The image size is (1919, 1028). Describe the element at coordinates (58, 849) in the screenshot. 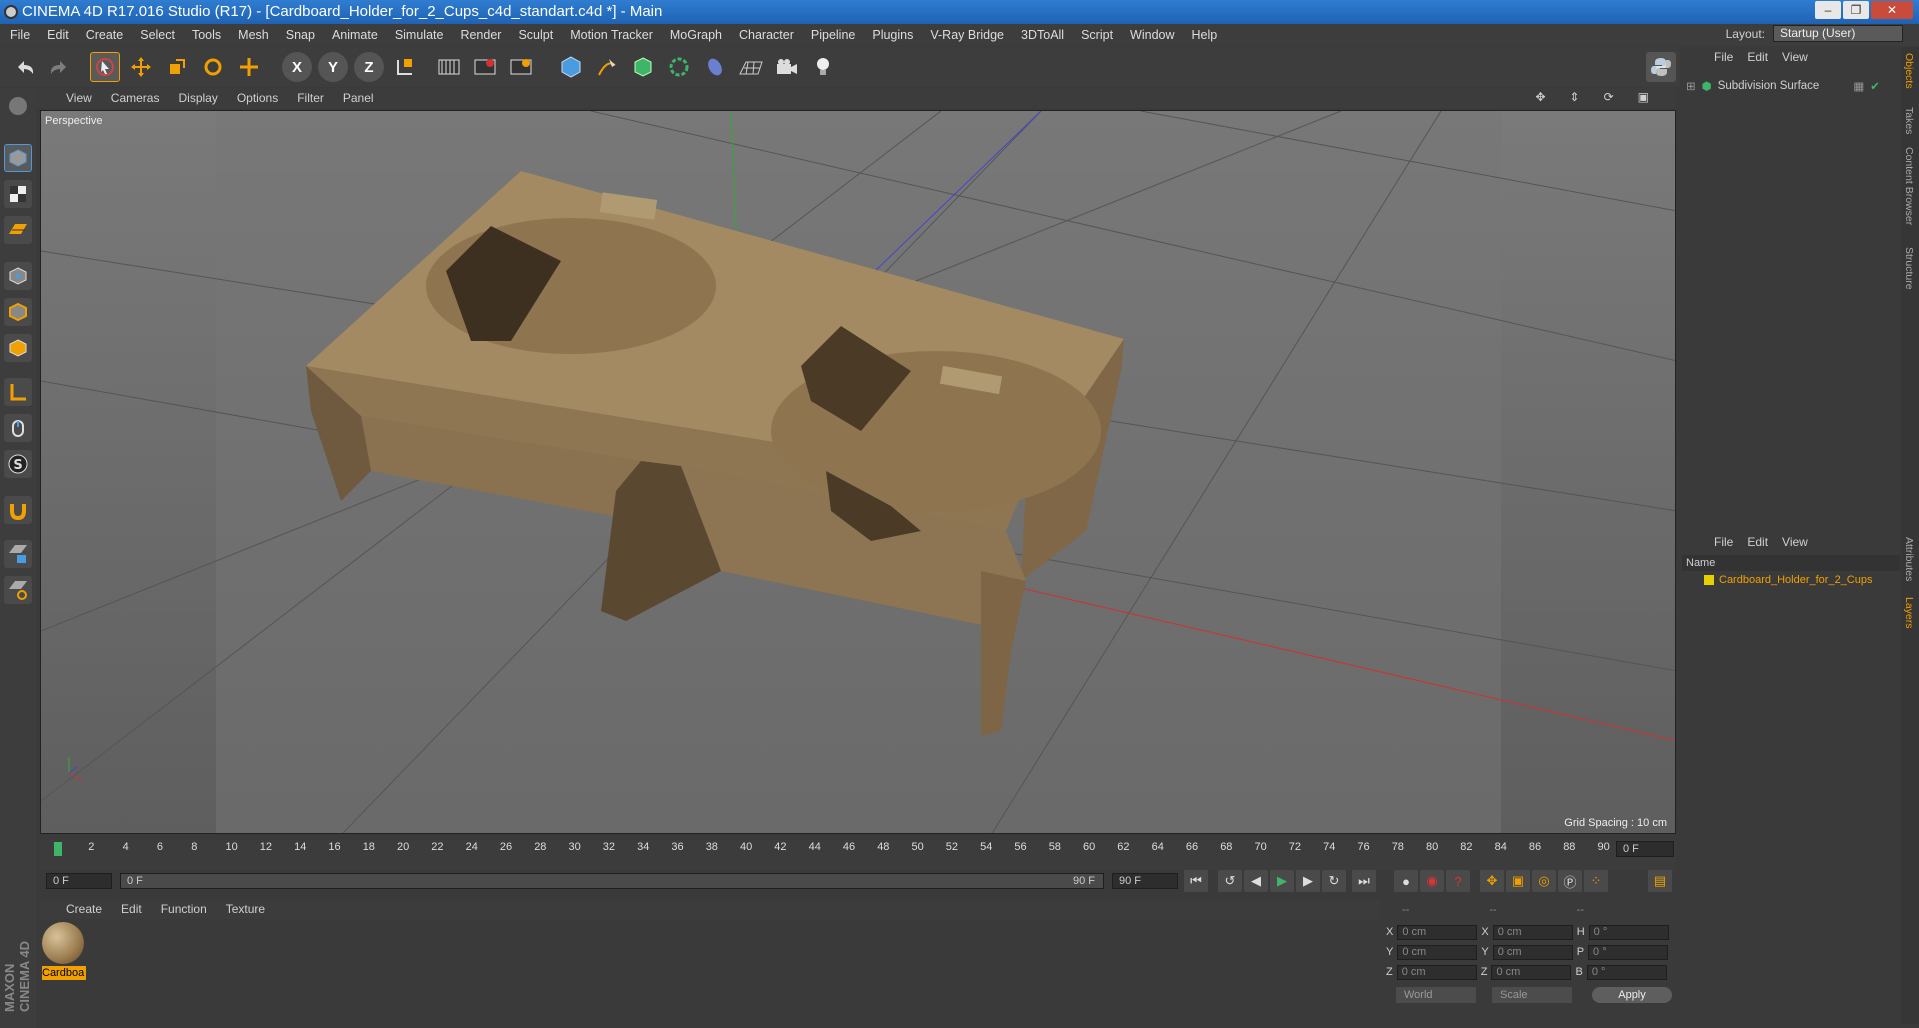

I see `playhead-marker` at that location.